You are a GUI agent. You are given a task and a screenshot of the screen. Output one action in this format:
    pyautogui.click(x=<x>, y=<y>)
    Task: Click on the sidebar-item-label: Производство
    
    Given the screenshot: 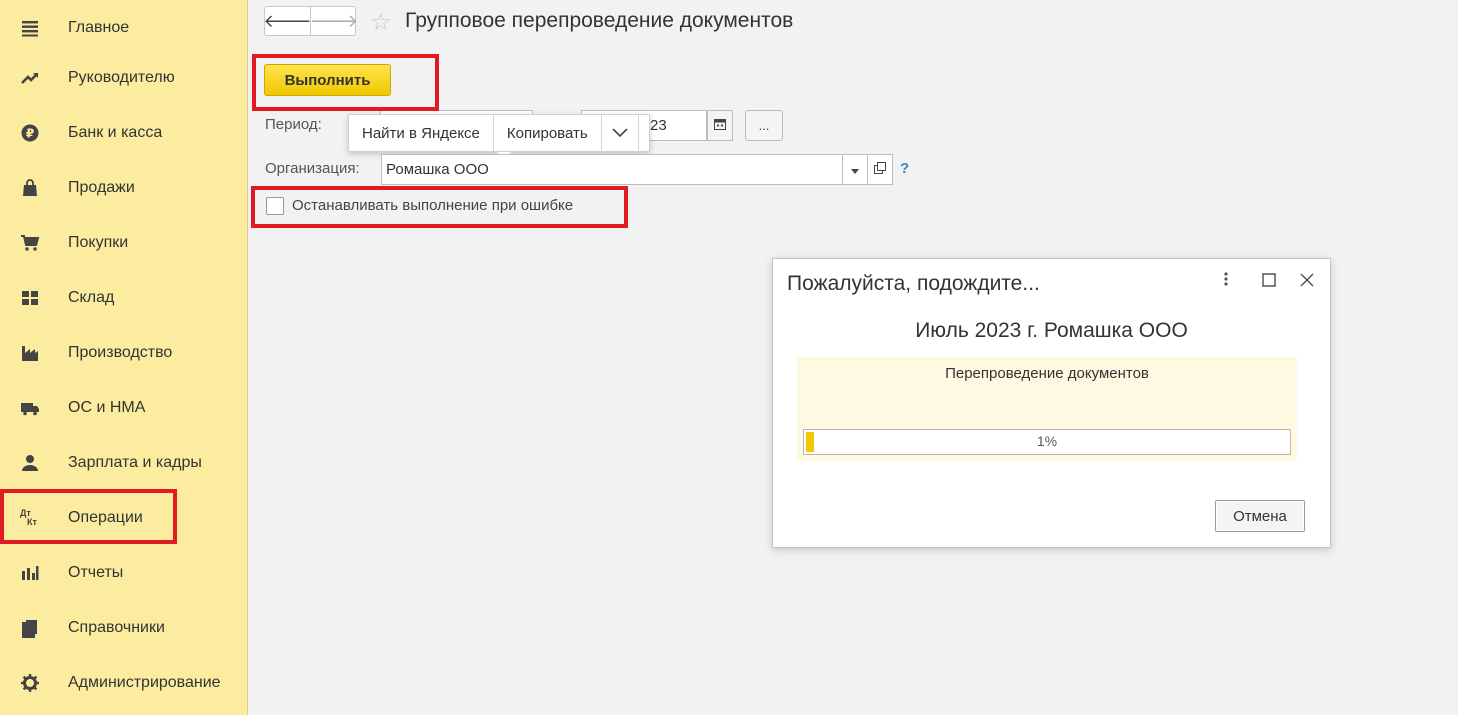 What is the action you would take?
    pyautogui.click(x=120, y=352)
    